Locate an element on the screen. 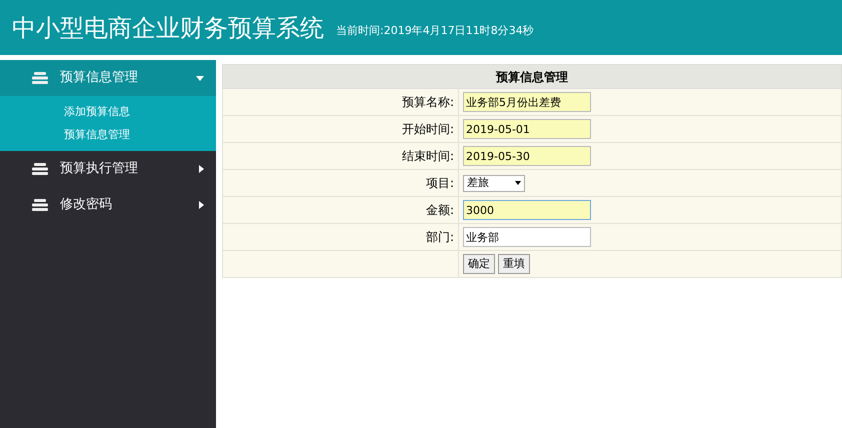  input-field: 3000 is located at coordinates (527, 210).